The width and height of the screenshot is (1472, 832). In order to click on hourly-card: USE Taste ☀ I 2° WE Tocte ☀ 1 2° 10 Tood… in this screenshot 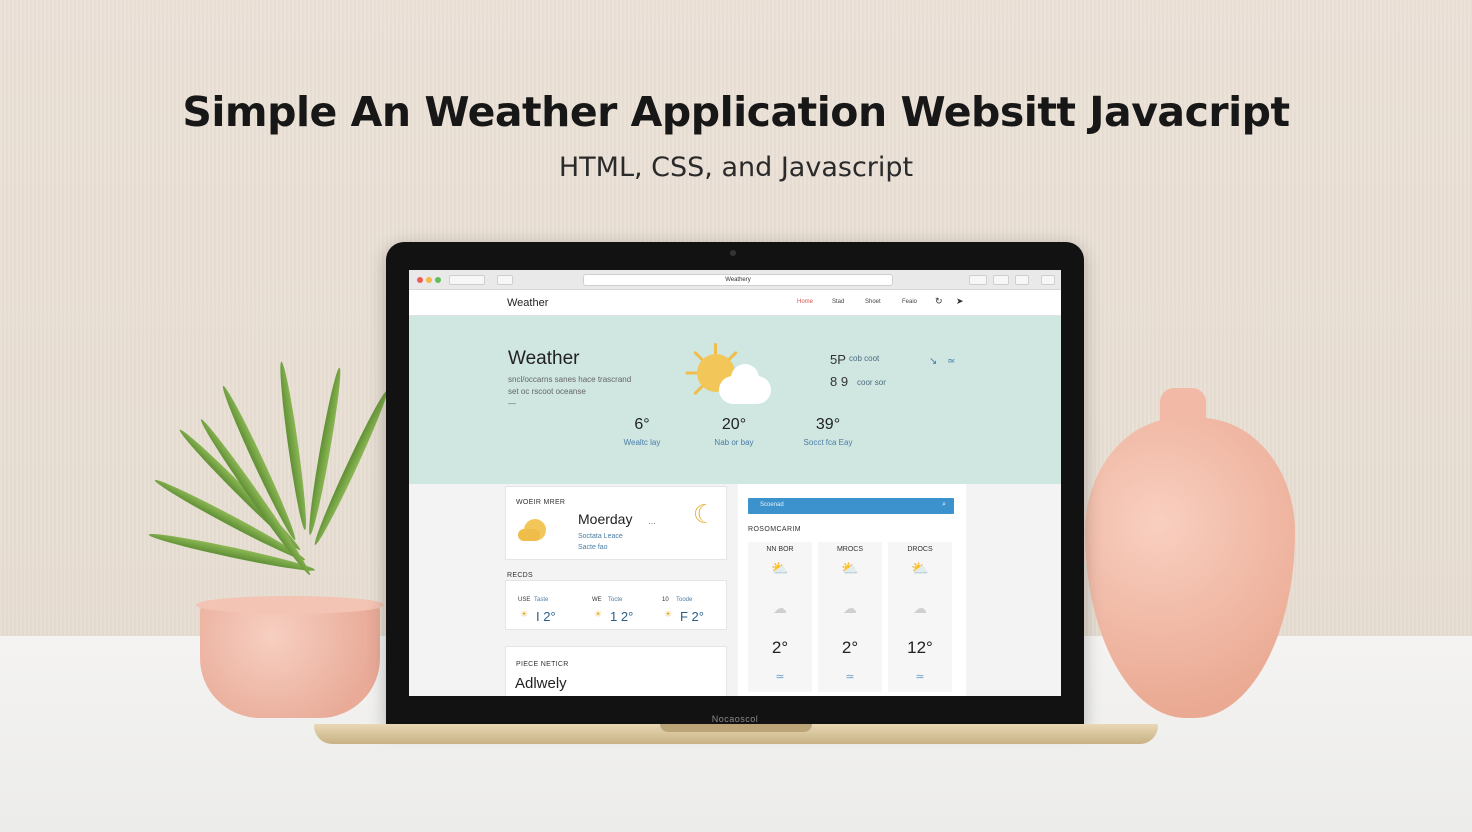, I will do `click(616, 605)`.